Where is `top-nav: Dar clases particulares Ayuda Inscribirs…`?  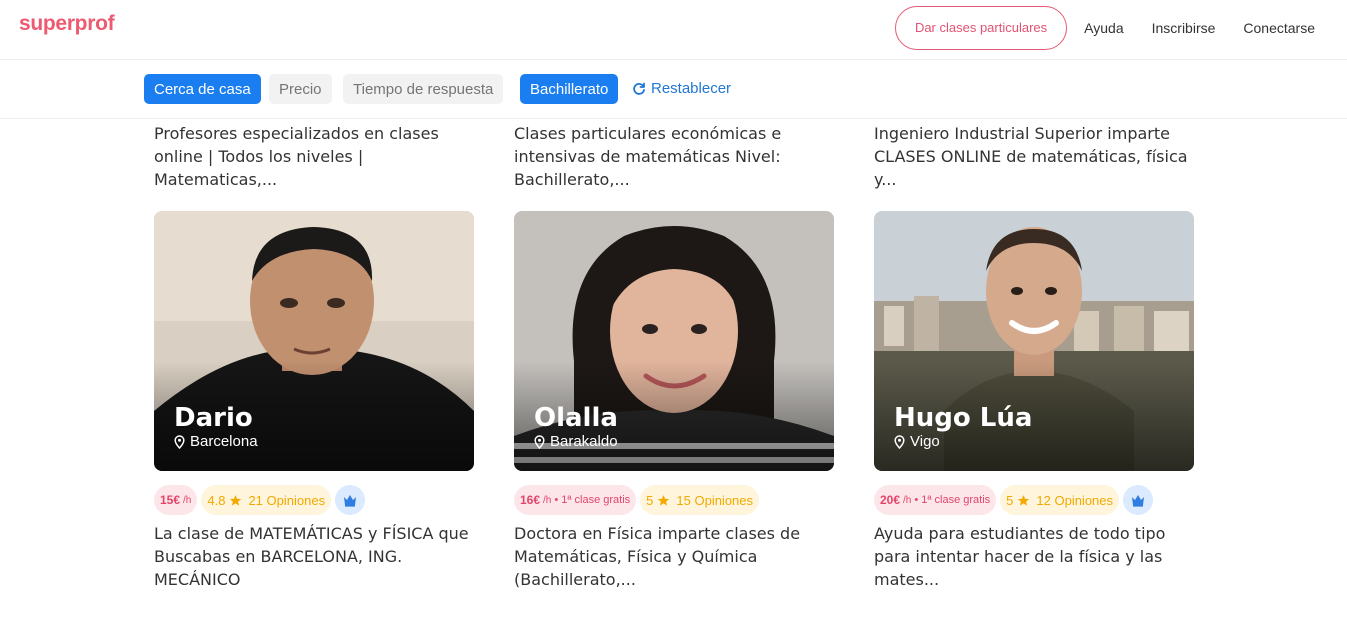 top-nav: Dar clases particulares Ayuda Inscribirs… is located at coordinates (1104, 27).